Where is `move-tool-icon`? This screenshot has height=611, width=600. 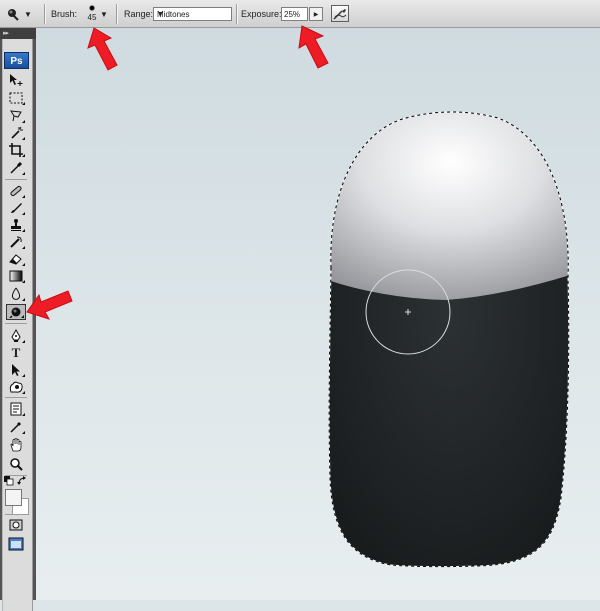
move-tool-icon is located at coordinates (16, 80).